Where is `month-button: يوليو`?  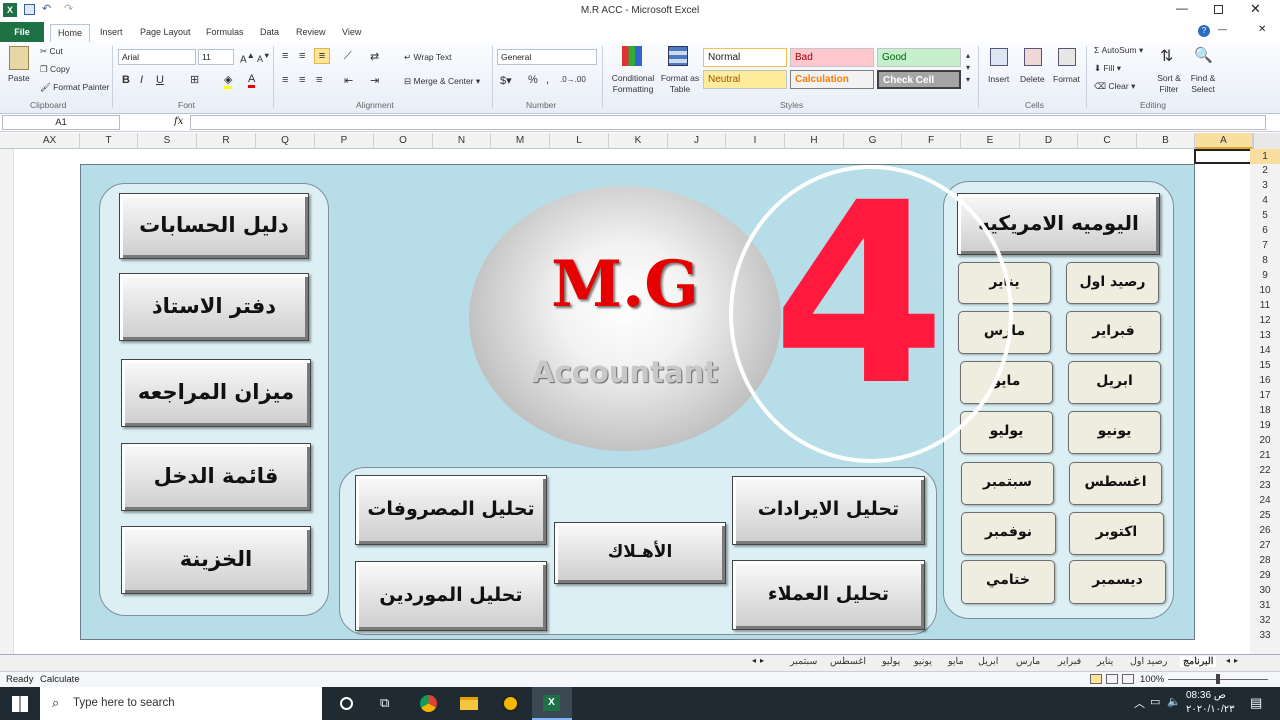
month-button: يوليو is located at coordinates (1006, 432).